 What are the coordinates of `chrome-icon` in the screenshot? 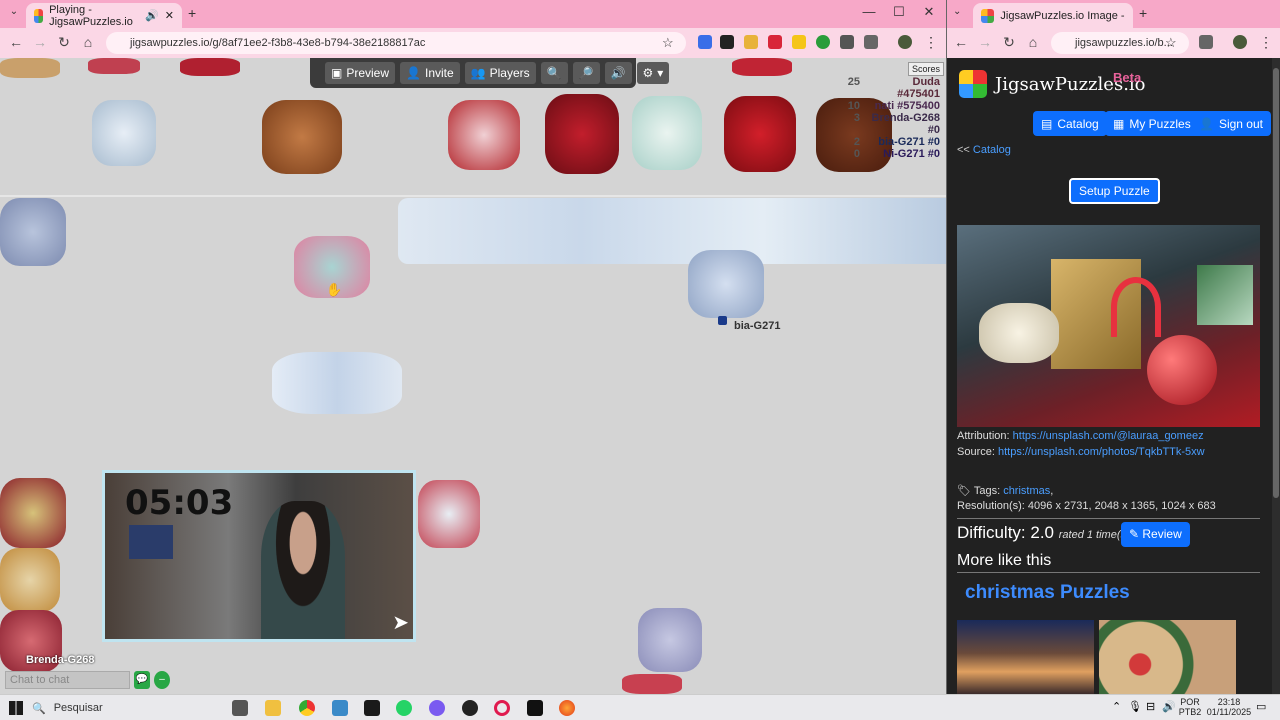 It's located at (307, 708).